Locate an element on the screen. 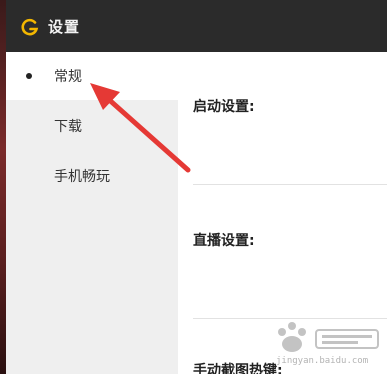  sidebar-item-label: 常规 is located at coordinates (68, 77).